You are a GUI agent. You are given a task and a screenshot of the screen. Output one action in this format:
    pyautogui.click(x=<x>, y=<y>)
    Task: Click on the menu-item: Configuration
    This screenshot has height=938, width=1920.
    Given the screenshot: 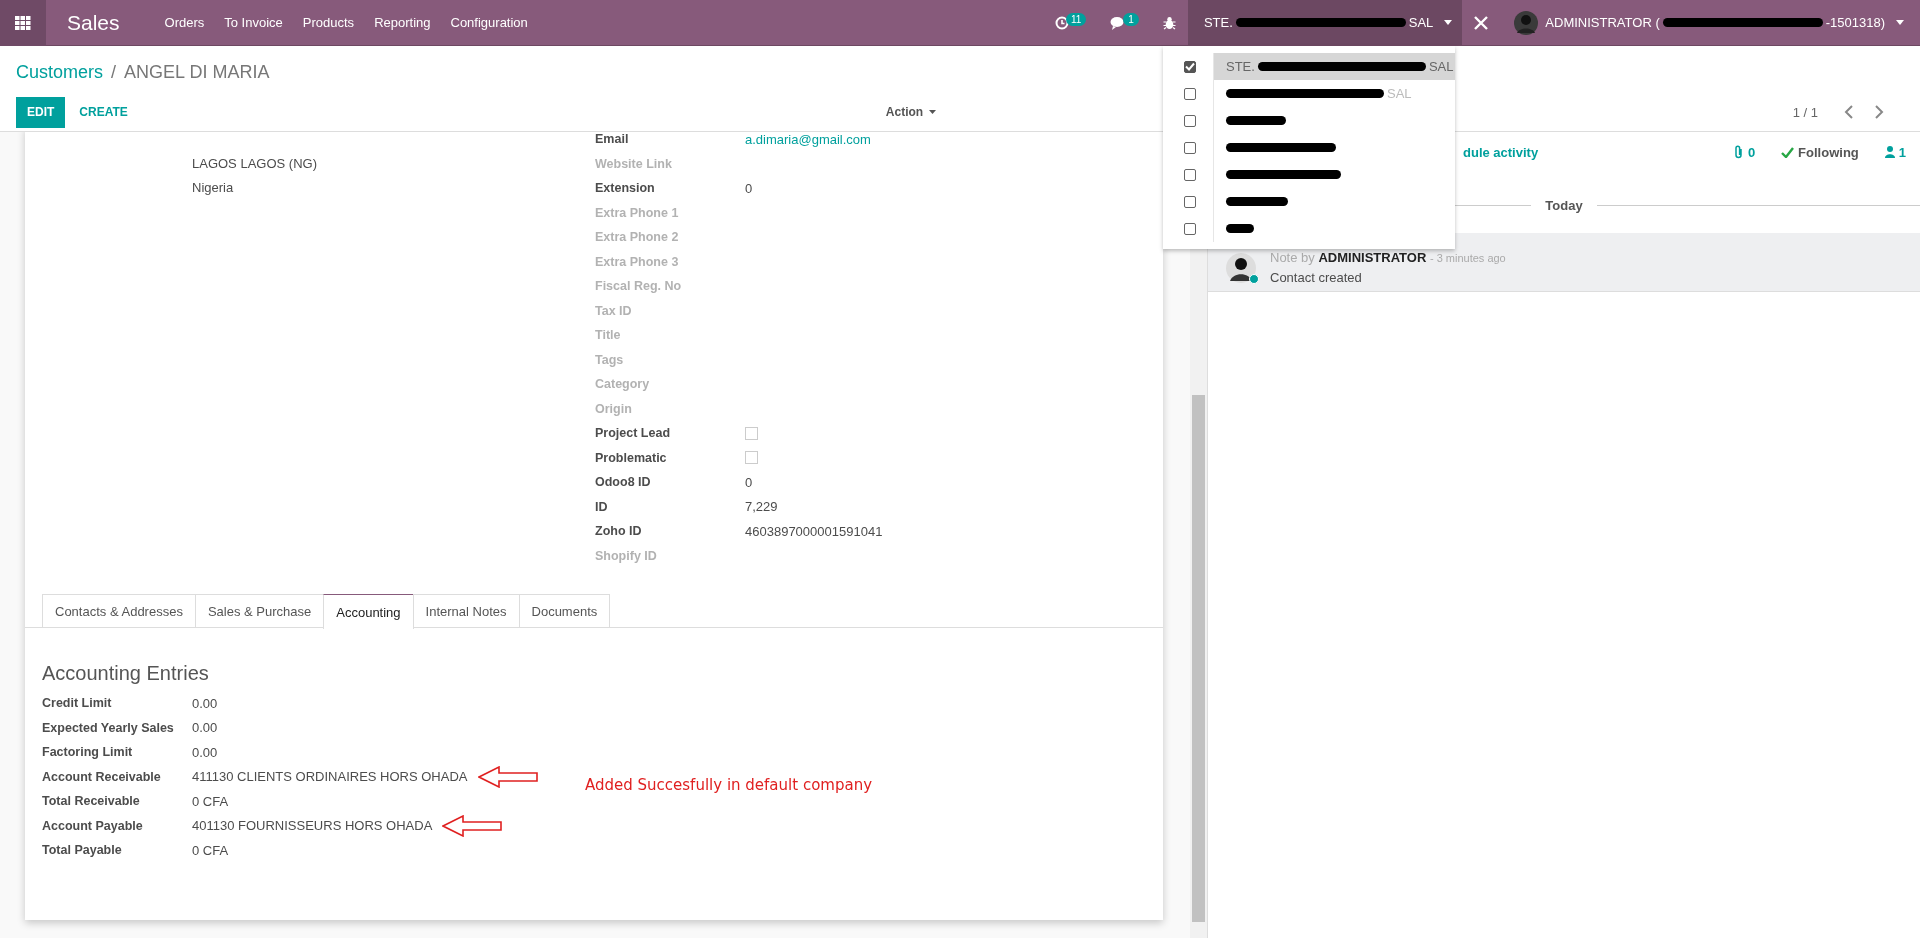 What is the action you would take?
    pyautogui.click(x=489, y=22)
    